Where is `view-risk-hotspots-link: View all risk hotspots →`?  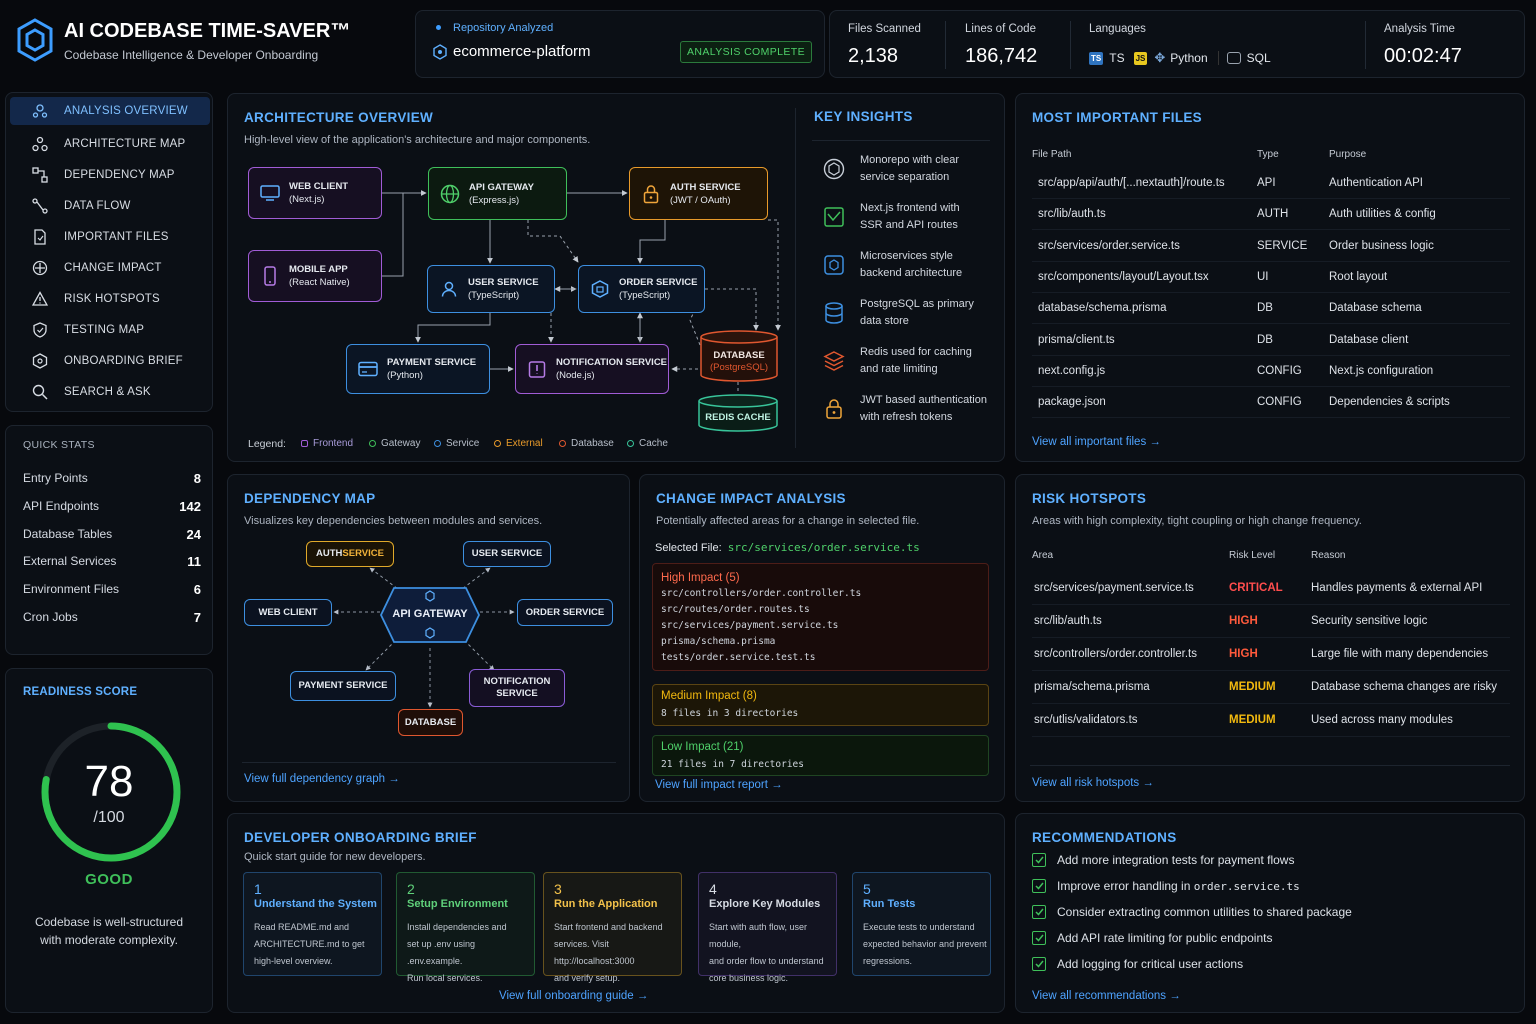
view-risk-hotspots-link: View all risk hotspots → is located at coordinates (1093, 783).